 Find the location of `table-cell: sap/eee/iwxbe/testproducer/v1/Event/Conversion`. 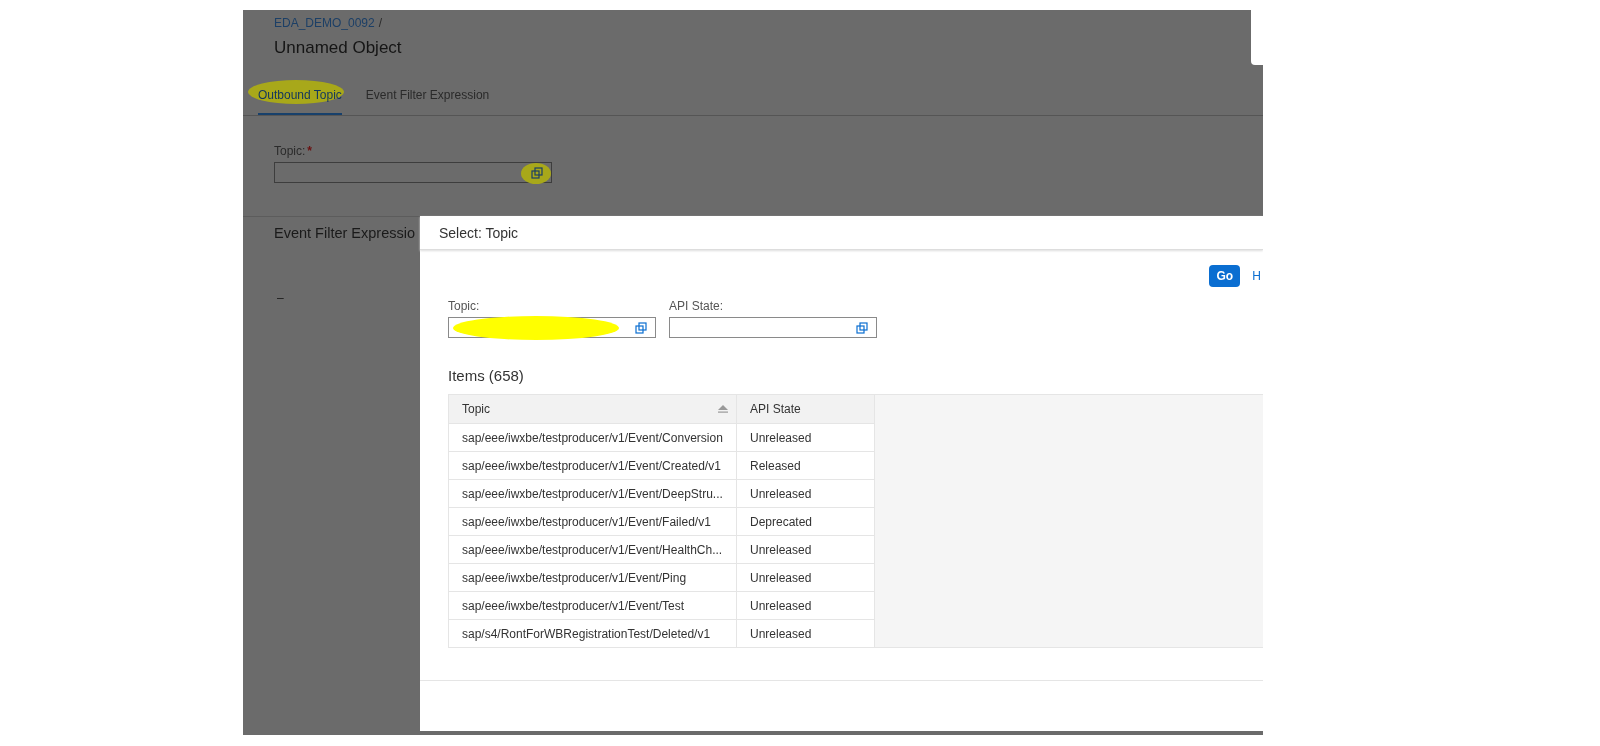

table-cell: sap/eee/iwxbe/testproducer/v1/Event/Conversion is located at coordinates (593, 438).